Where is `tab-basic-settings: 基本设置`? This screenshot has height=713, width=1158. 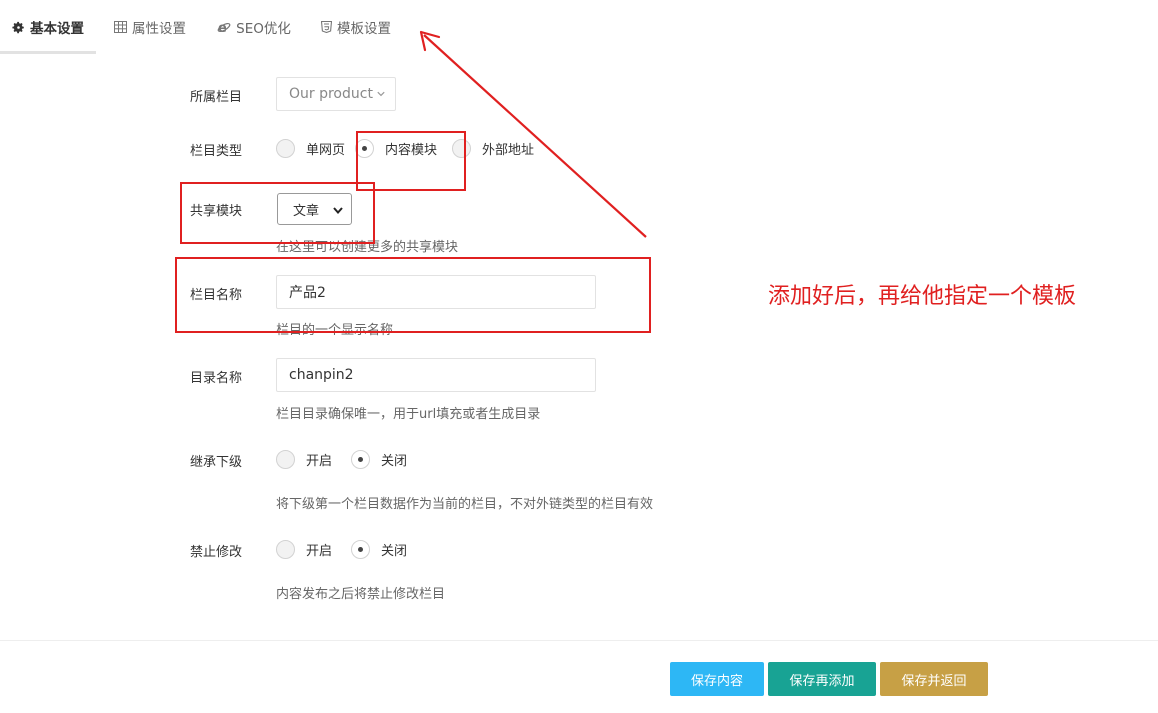 tab-basic-settings: 基本设置 is located at coordinates (48, 27).